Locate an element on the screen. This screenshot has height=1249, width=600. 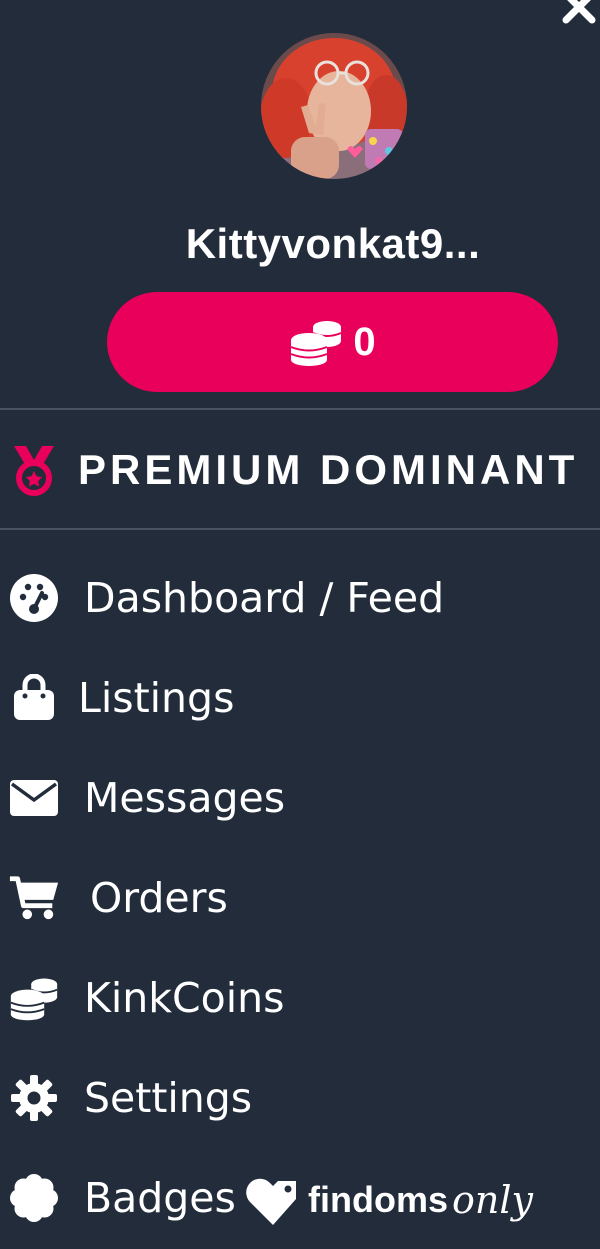
nav-item-orders: Orders is located at coordinates (300, 898).